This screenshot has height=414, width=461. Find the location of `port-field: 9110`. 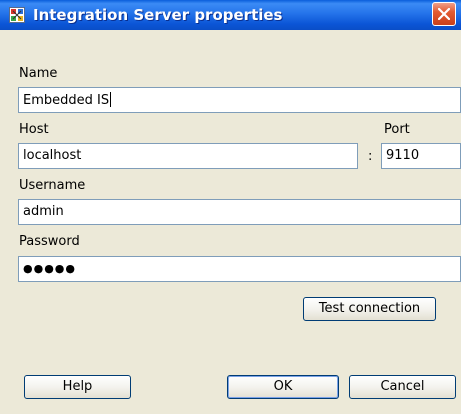

port-field: 9110 is located at coordinates (421, 156).